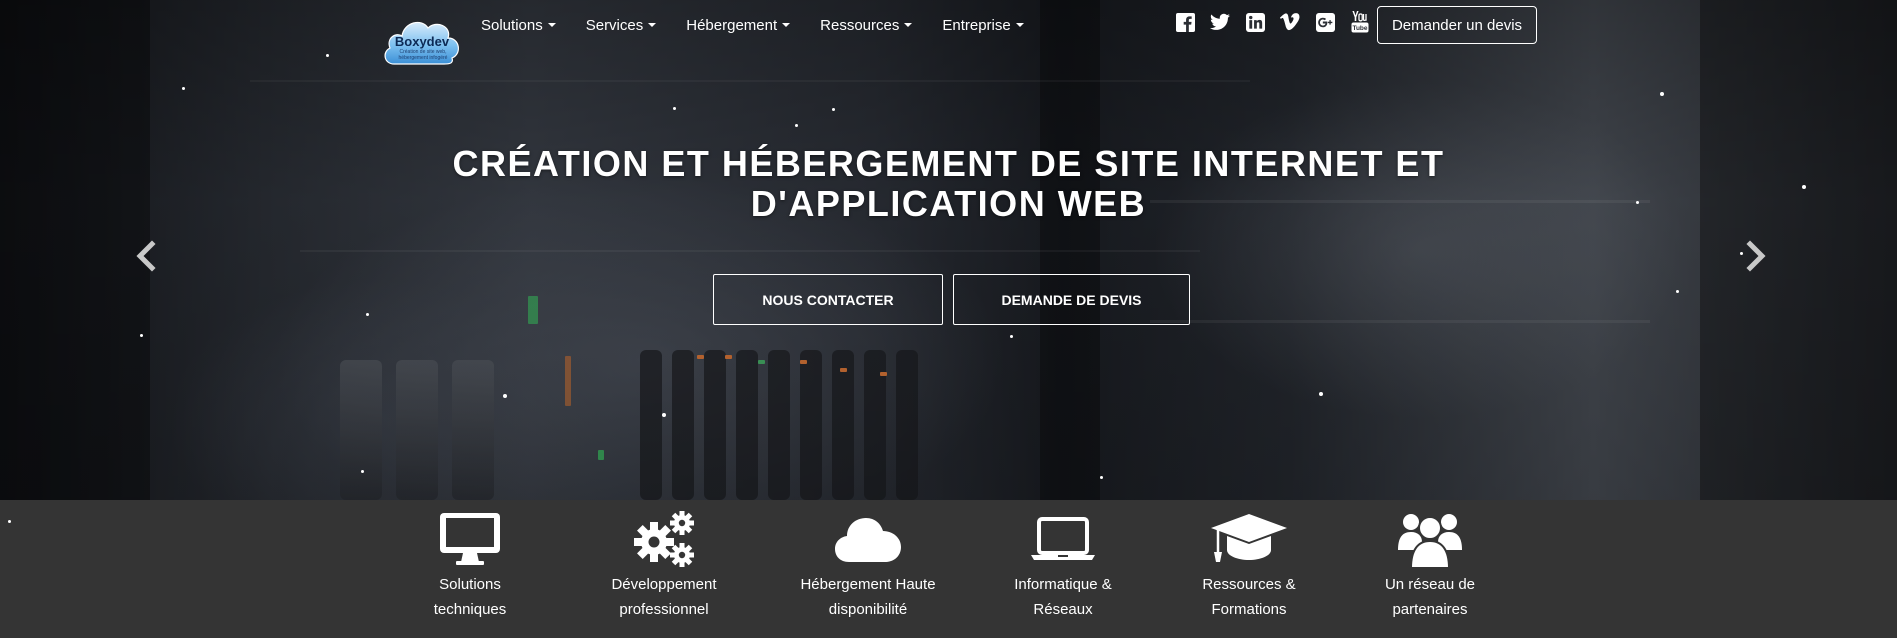  What do you see at coordinates (614, 25) in the screenshot?
I see `nav-services-label: Services` at bounding box center [614, 25].